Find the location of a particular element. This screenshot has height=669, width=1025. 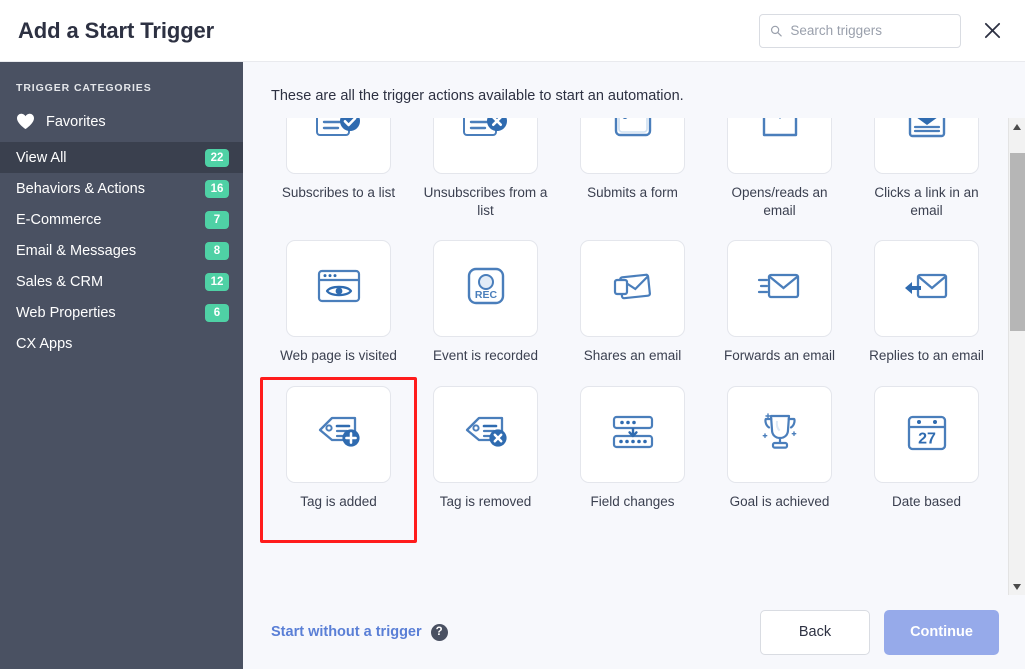

sidebar-item-badge: 6 is located at coordinates (217, 312).